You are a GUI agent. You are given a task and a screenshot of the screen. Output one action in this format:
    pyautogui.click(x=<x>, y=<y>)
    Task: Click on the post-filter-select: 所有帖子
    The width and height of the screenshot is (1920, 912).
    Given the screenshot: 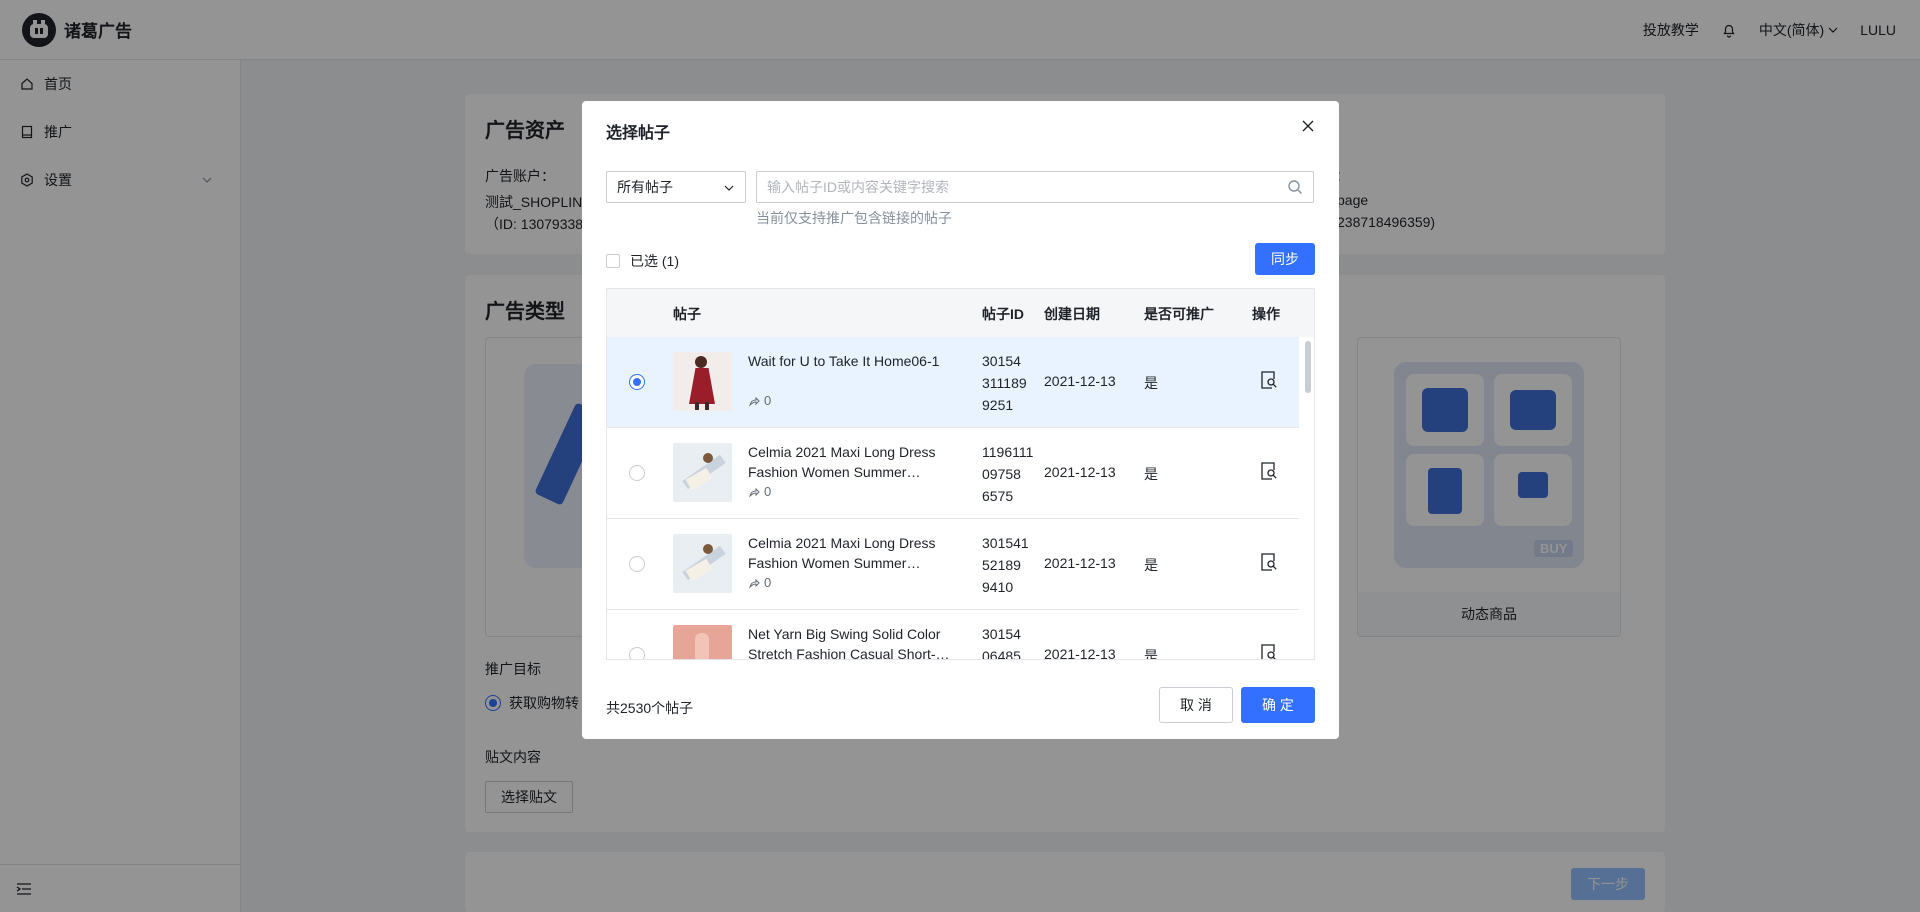 What is the action you would take?
    pyautogui.click(x=676, y=187)
    